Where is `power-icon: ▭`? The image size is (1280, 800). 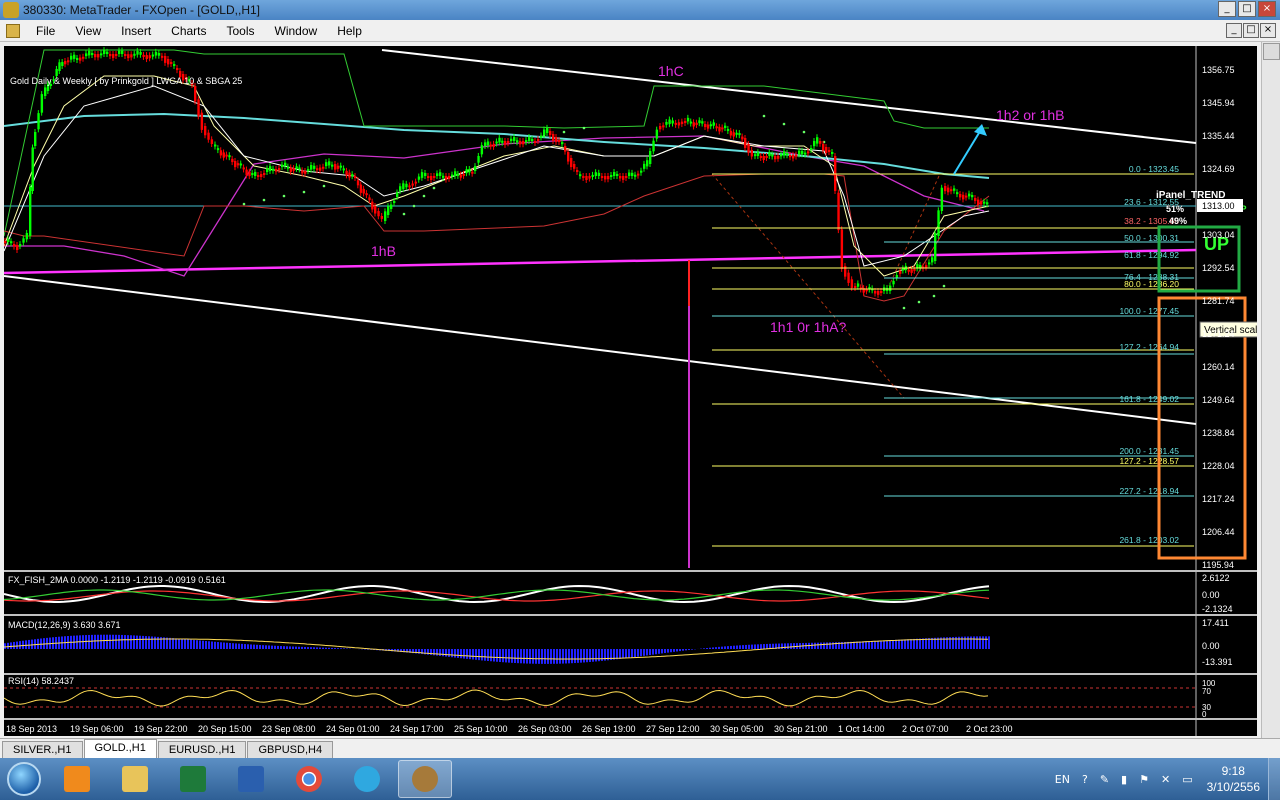
power-icon: ▭ is located at coordinates (1187, 779).